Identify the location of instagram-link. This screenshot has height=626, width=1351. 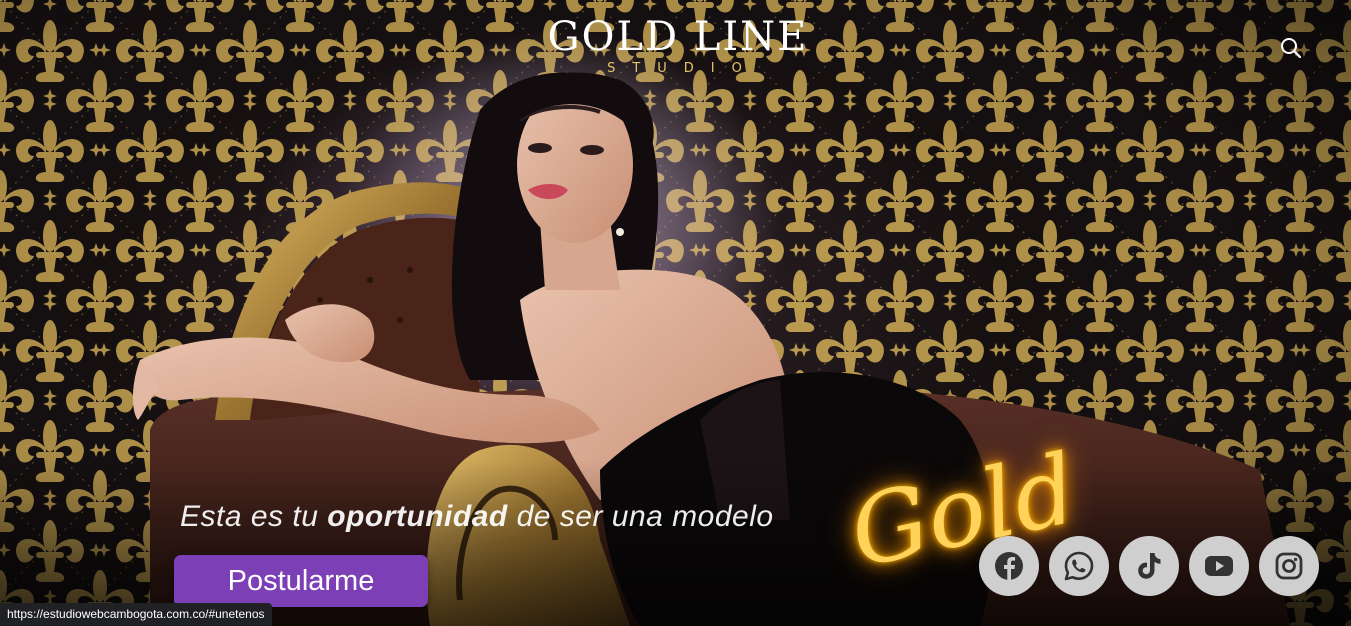
(1289, 566).